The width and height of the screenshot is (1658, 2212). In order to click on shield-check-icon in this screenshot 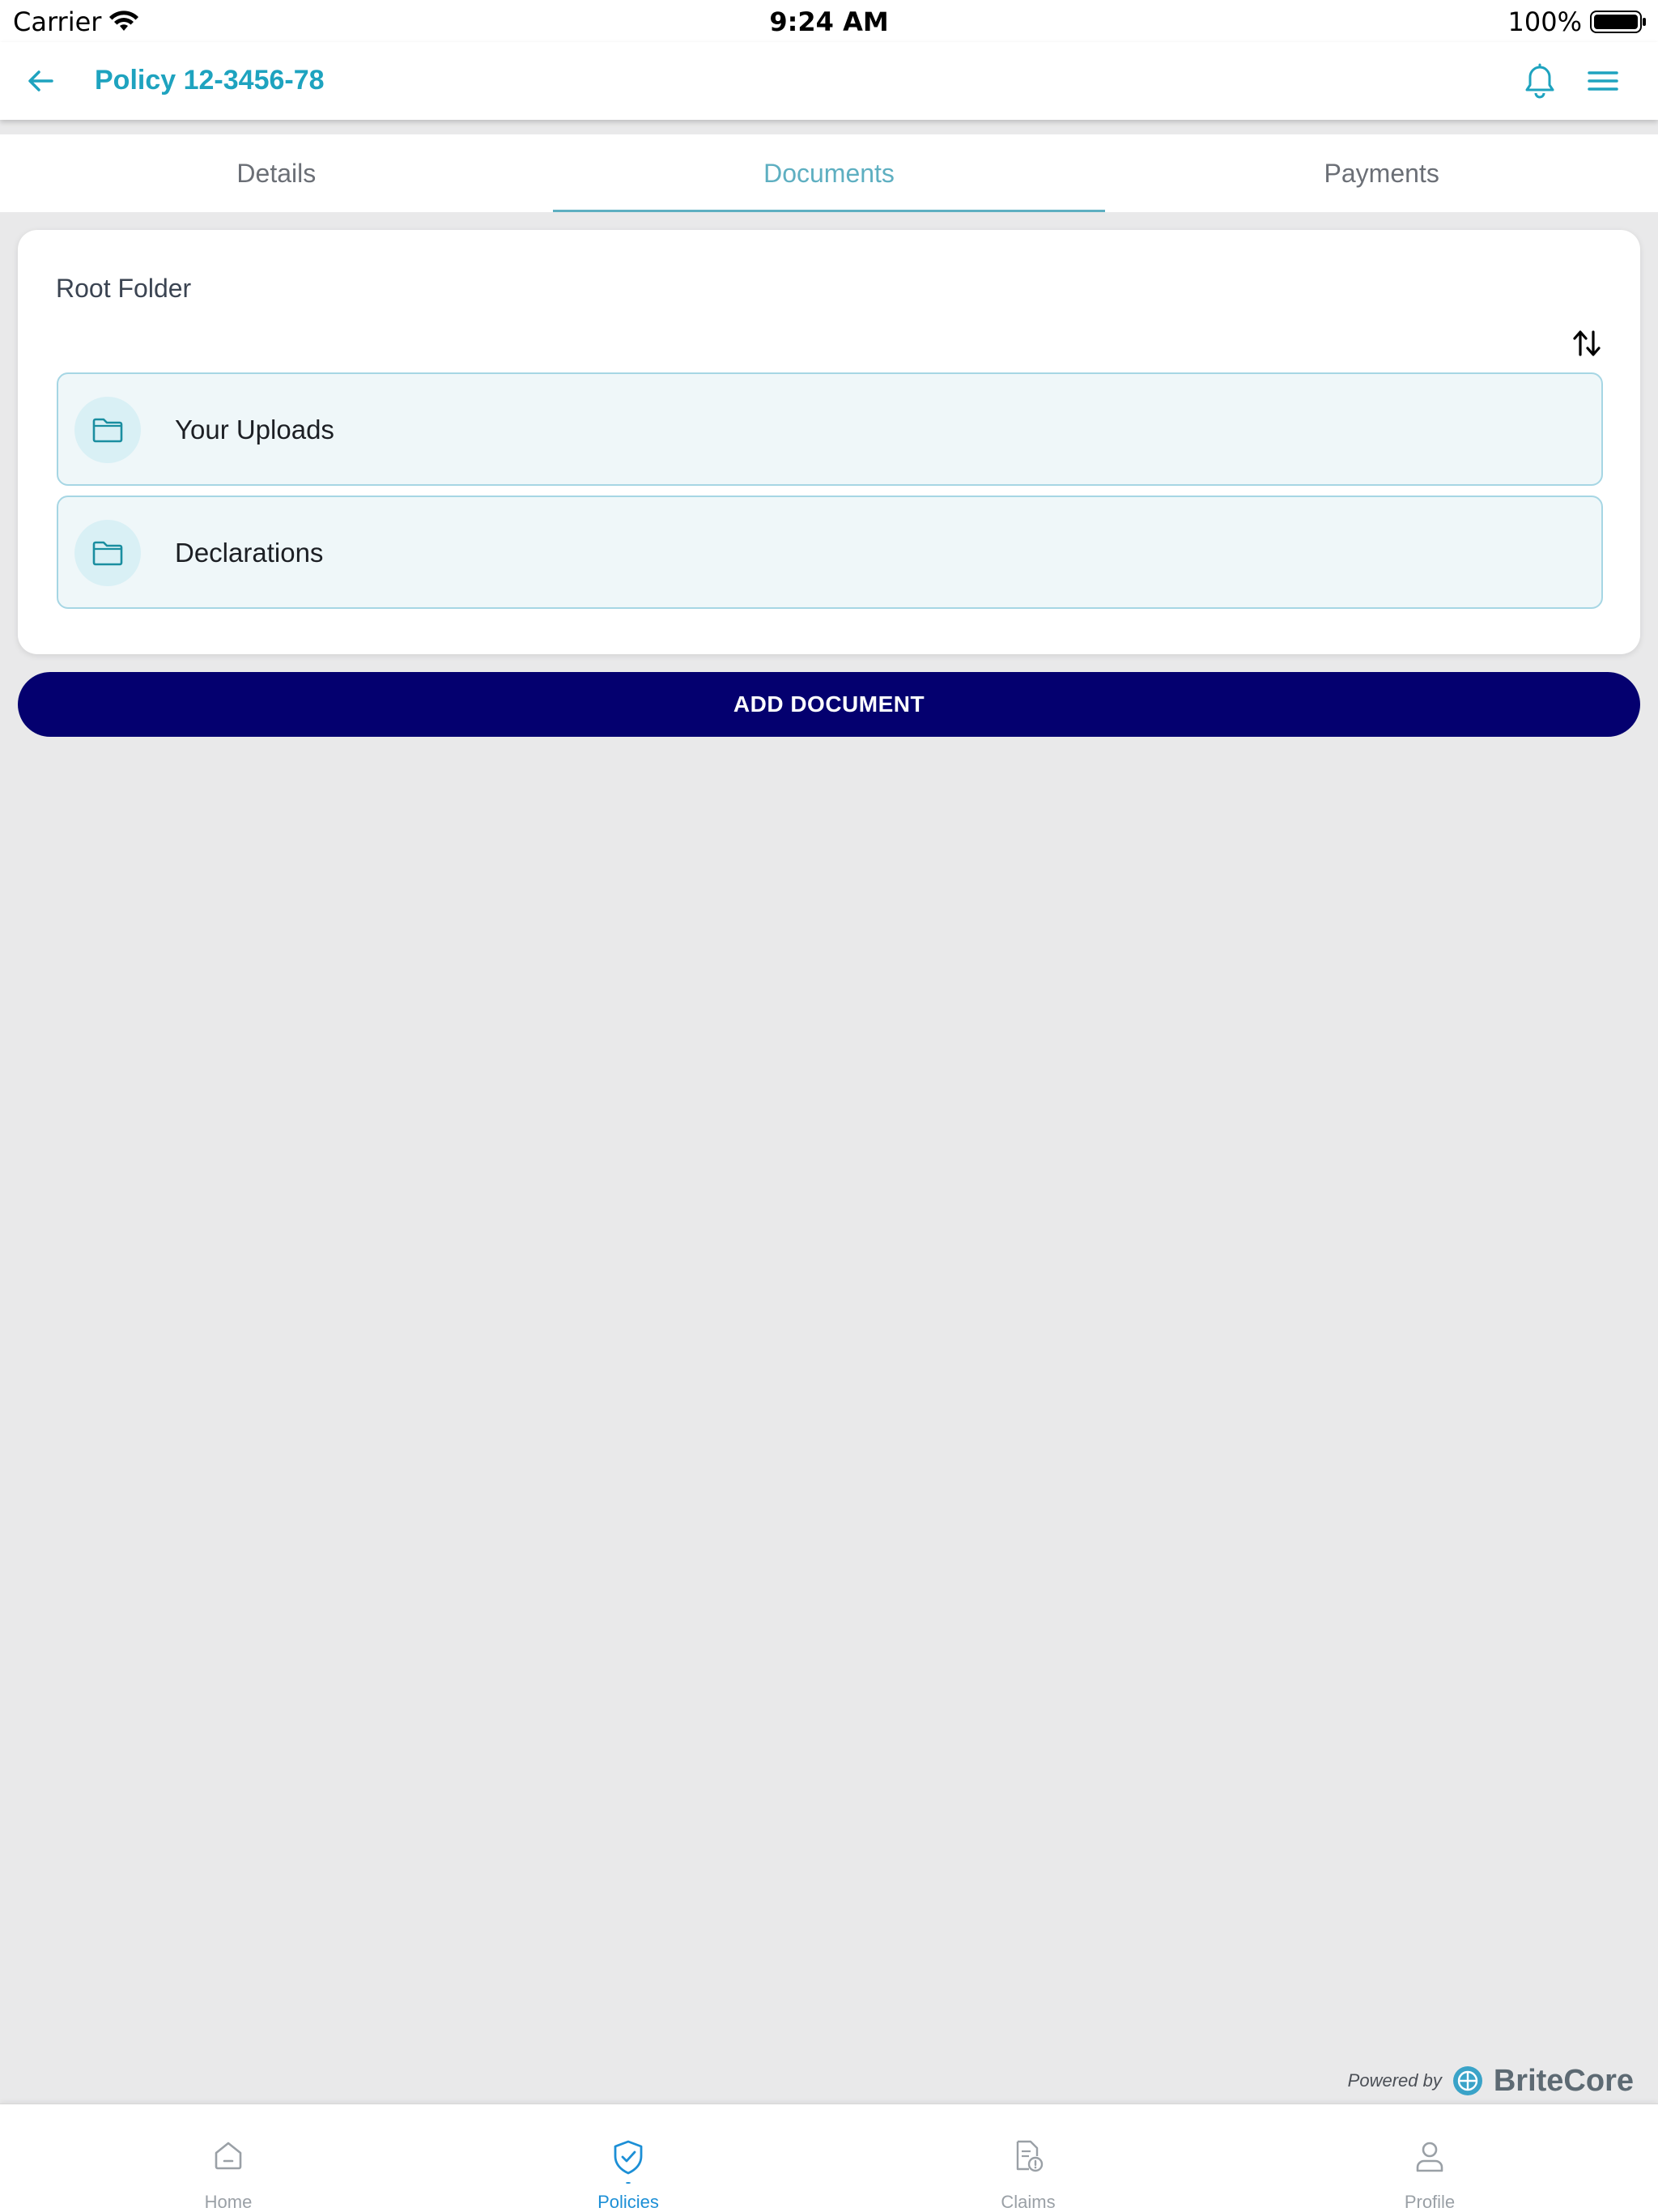, I will do `click(628, 2157)`.